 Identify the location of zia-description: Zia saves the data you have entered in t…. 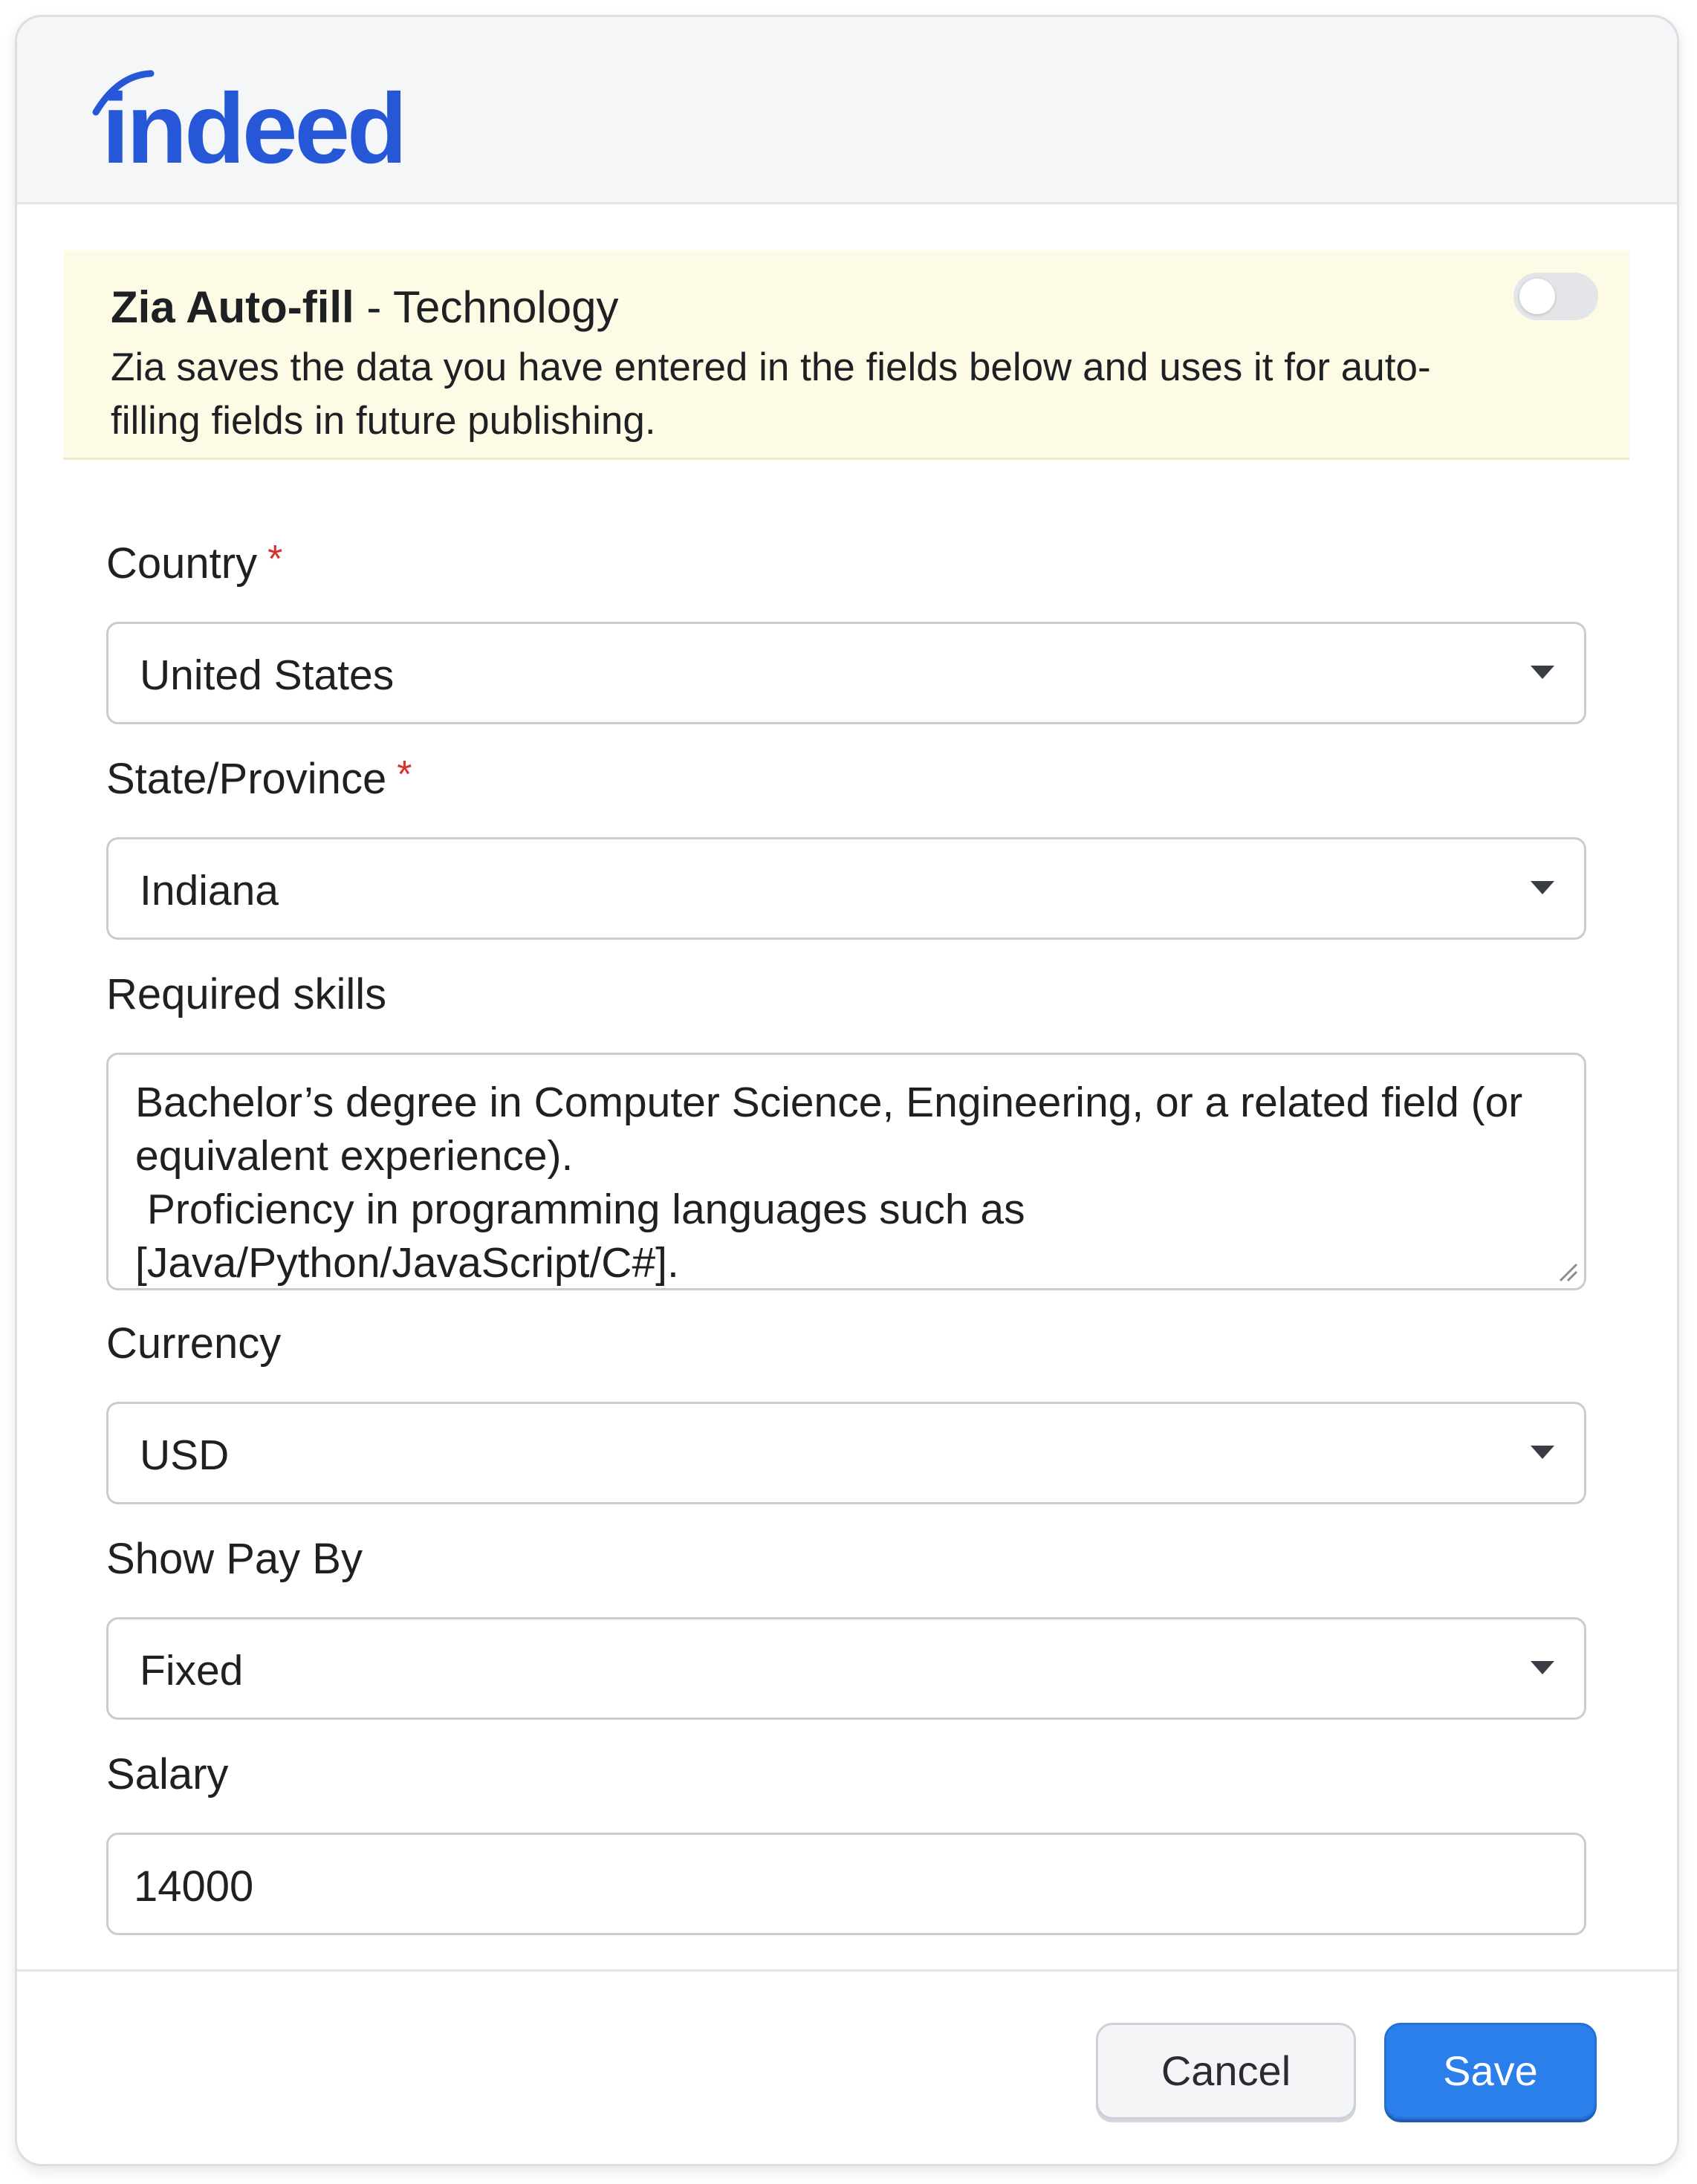
(771, 394).